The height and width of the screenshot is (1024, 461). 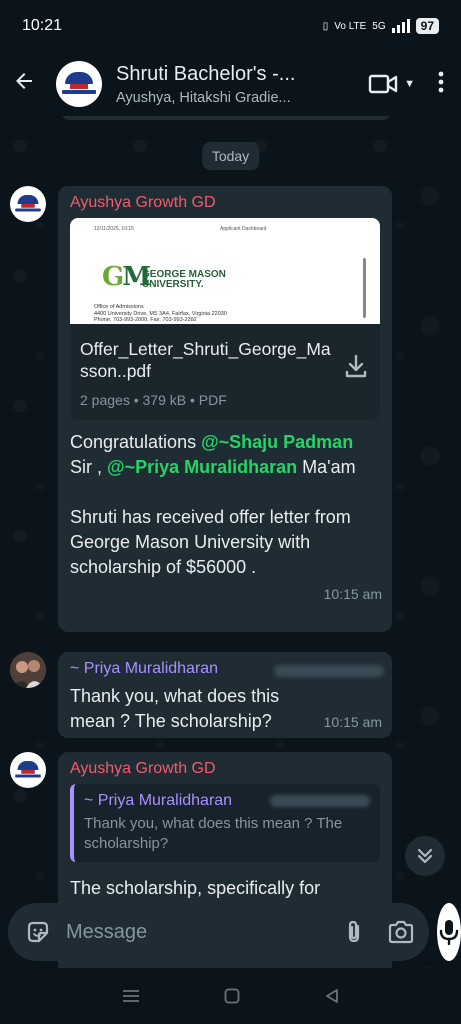 What do you see at coordinates (158, 800) in the screenshot?
I see `quoted-sender: ~ Priya Muralidharan` at bounding box center [158, 800].